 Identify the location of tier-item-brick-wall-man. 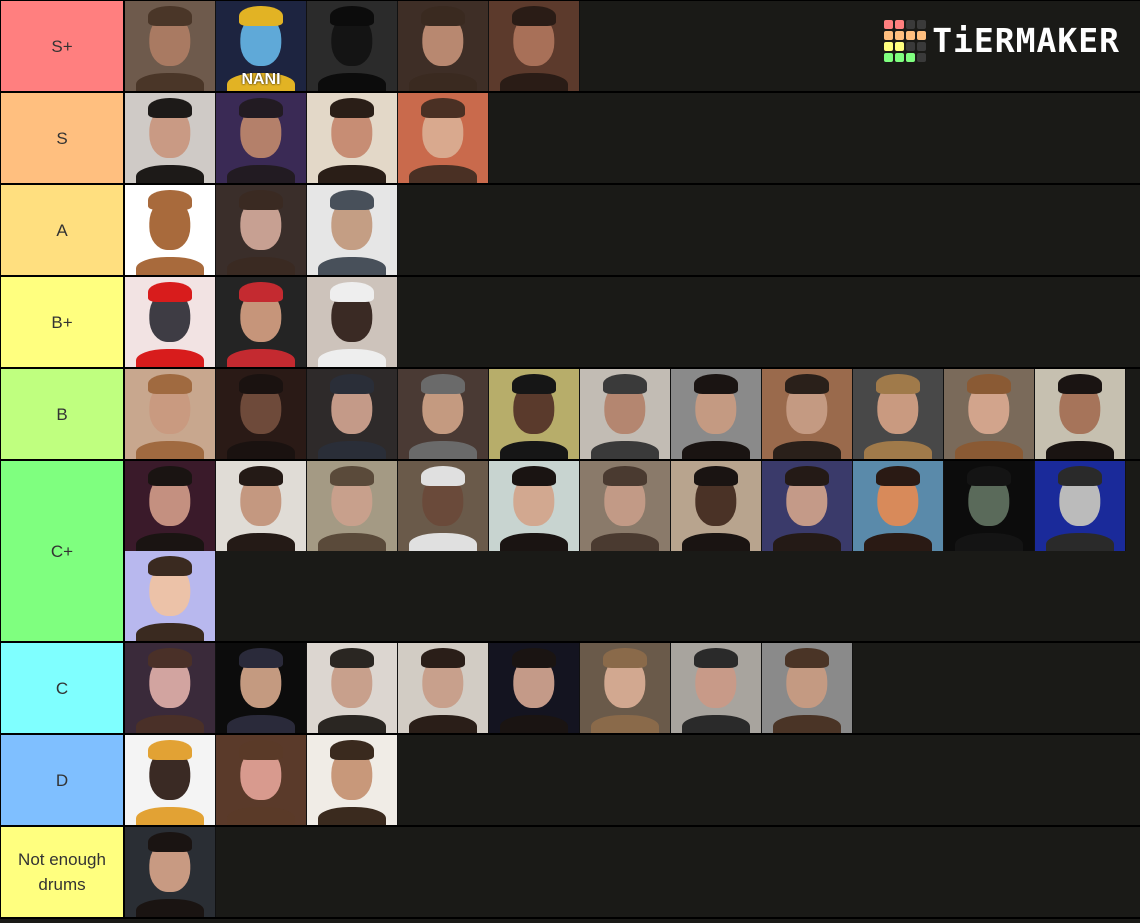
(807, 414).